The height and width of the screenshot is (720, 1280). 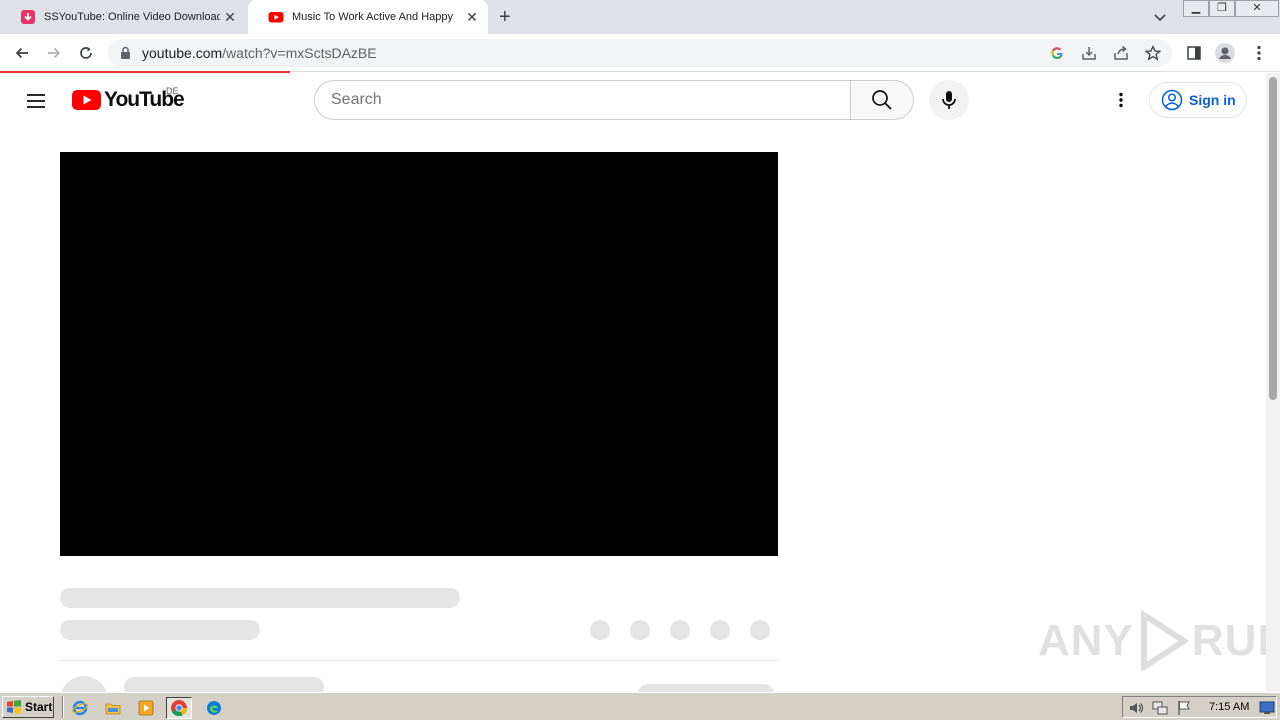 What do you see at coordinates (505, 17) in the screenshot?
I see `new-tab-icon: +` at bounding box center [505, 17].